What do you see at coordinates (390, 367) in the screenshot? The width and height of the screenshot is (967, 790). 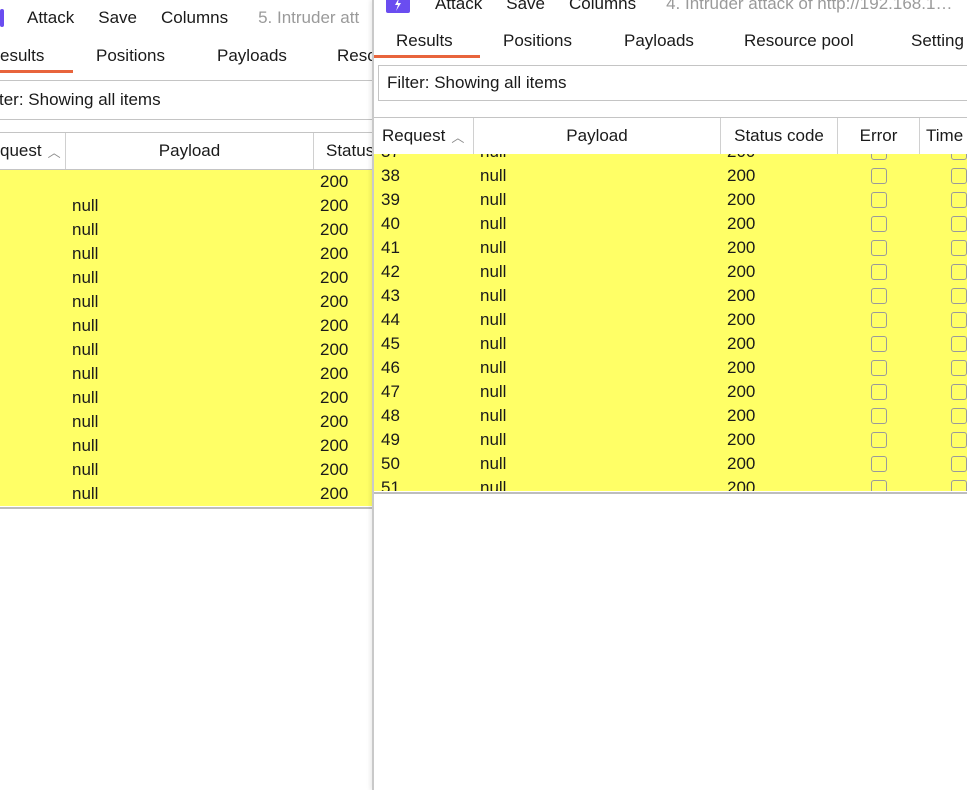 I see `cell-request: 46` at bounding box center [390, 367].